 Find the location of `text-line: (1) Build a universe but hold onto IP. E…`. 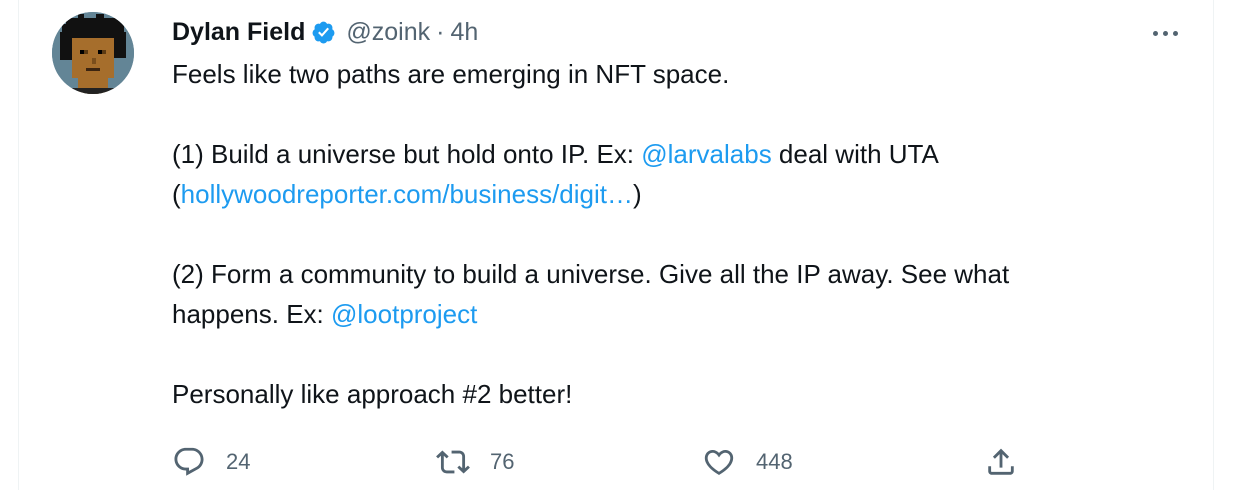

text-line: (1) Build a universe but hold onto IP. E… is located at coordinates (672, 154).